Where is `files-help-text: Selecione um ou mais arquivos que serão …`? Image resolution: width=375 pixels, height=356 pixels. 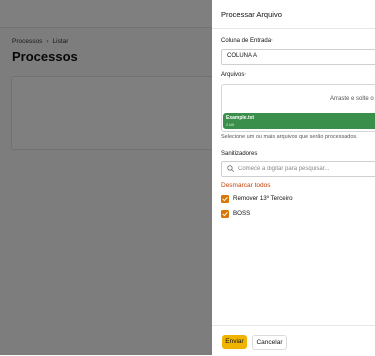 files-help-text: Selecione um ou mais arquivos que serão … is located at coordinates (289, 137).